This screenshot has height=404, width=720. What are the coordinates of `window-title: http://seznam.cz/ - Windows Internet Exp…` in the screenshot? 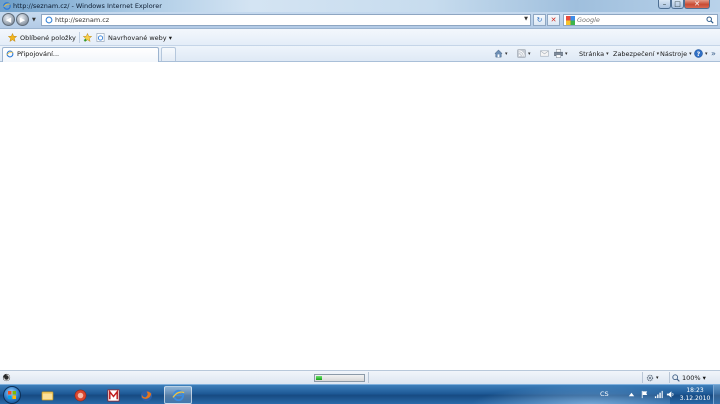 It's located at (87, 6).